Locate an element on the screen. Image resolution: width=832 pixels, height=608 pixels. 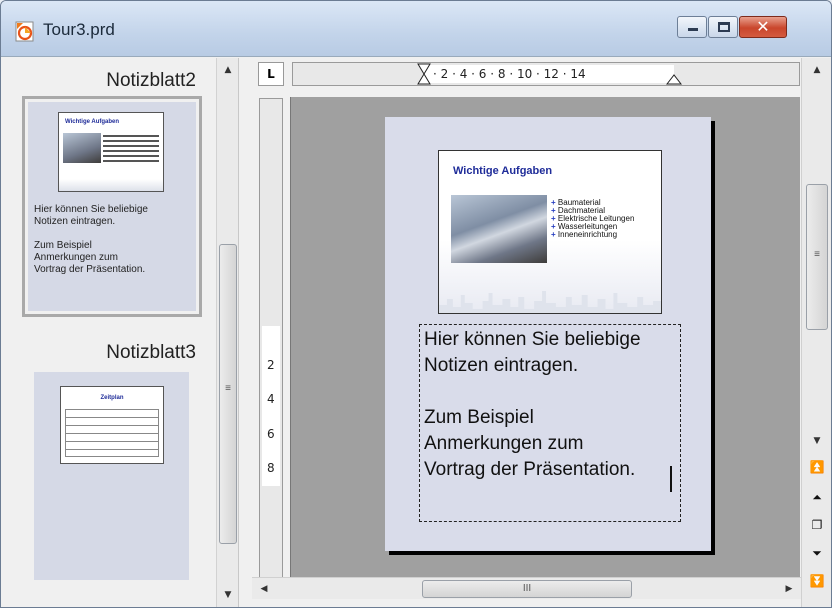
notes-line: Zum Beispiel is located at coordinates (479, 417).